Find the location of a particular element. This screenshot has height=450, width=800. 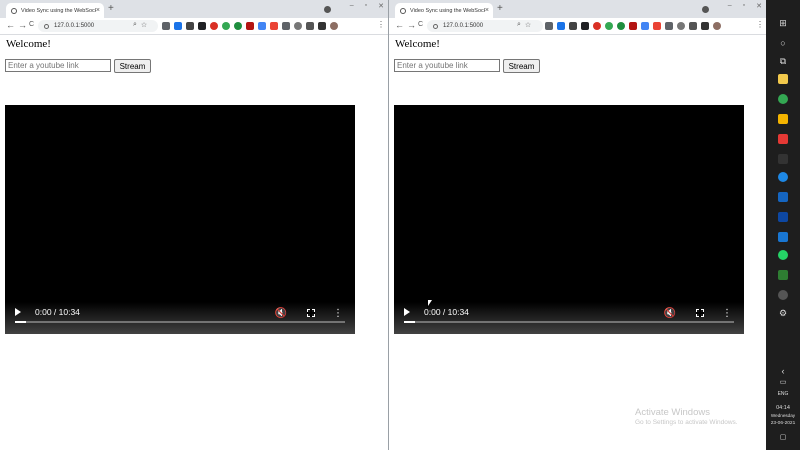

chrome-icon is located at coordinates (783, 99).